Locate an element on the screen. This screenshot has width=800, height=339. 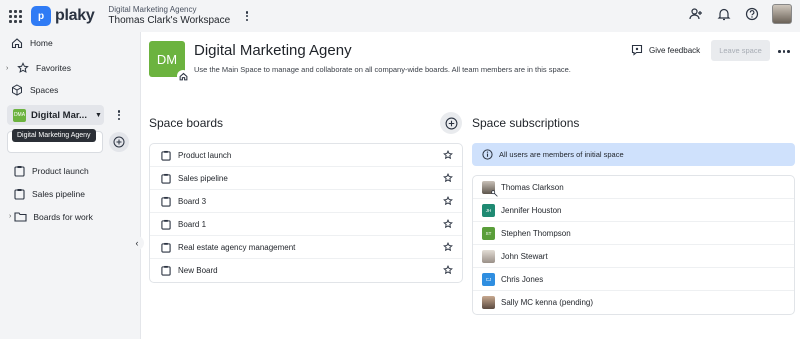
member-name: Chris Jones is located at coordinates (522, 279).